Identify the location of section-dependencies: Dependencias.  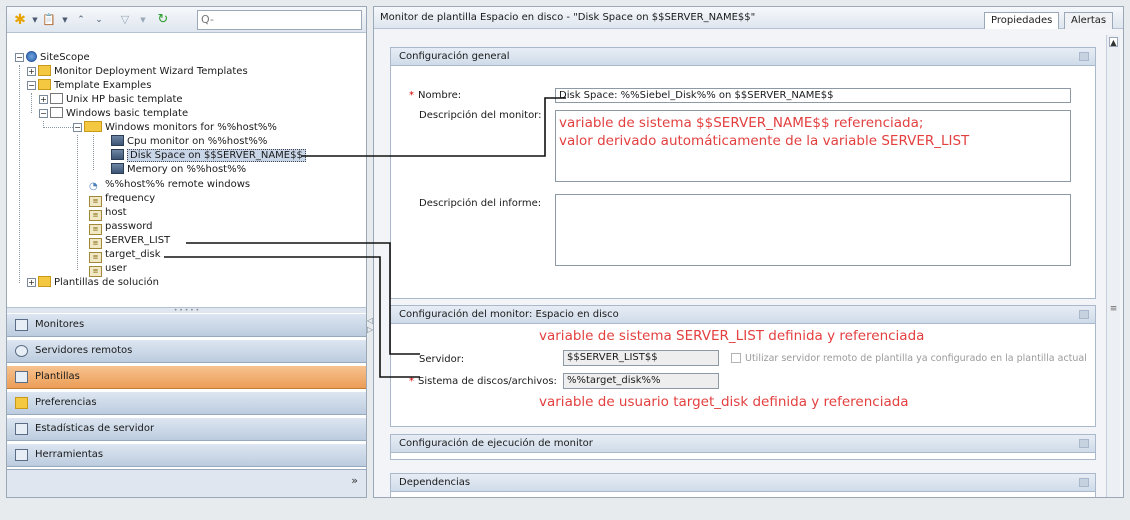
(743, 485).